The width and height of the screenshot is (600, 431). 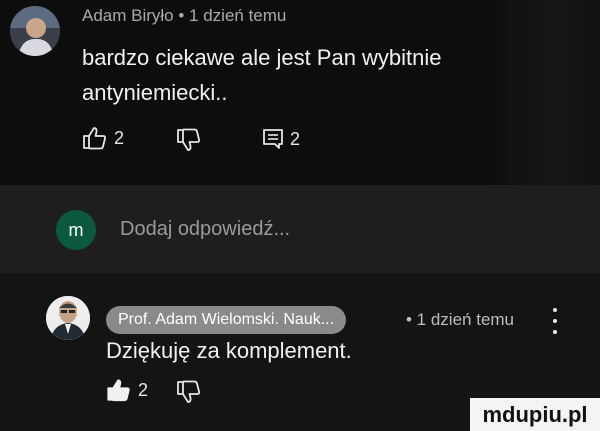 I want to click on thumbs-up-filled-icon, so click(x=118, y=390).